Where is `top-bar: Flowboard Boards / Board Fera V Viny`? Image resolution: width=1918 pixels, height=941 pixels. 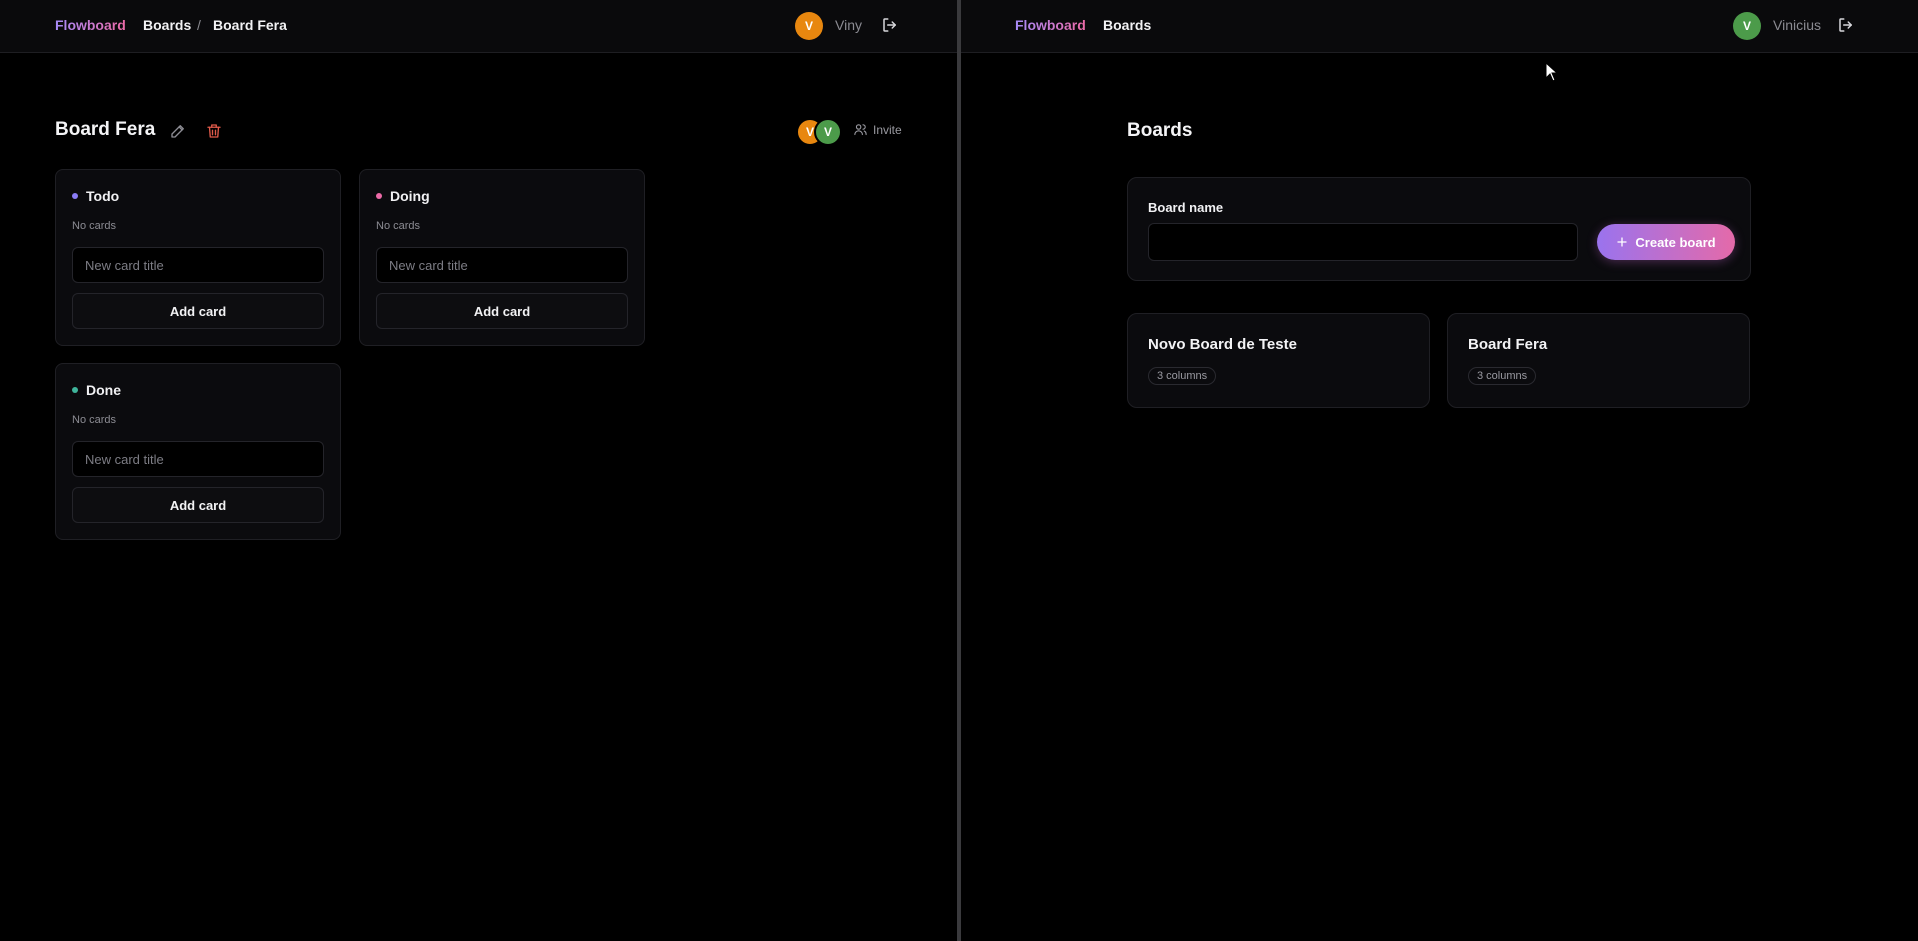 top-bar: Flowboard Boards / Board Fera V Viny is located at coordinates (478, 26).